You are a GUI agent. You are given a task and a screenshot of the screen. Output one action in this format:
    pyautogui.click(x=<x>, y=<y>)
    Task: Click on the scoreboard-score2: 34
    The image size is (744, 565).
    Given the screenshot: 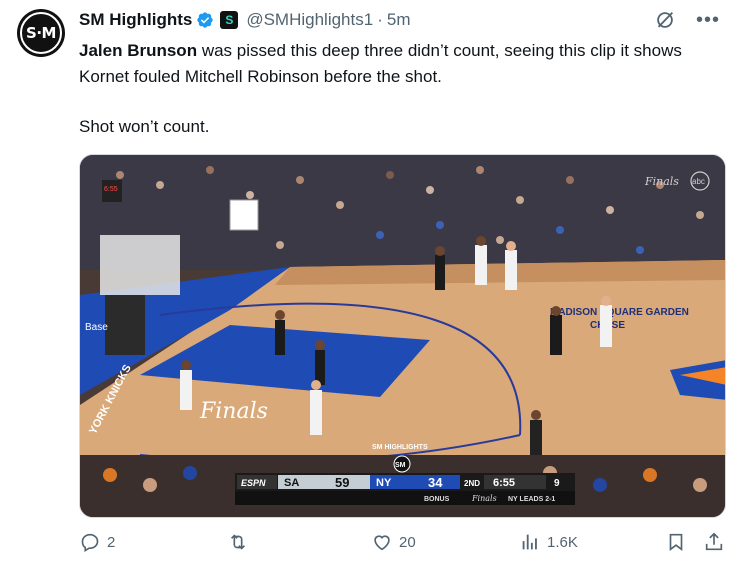 What is the action you would take?
    pyautogui.click(x=435, y=482)
    